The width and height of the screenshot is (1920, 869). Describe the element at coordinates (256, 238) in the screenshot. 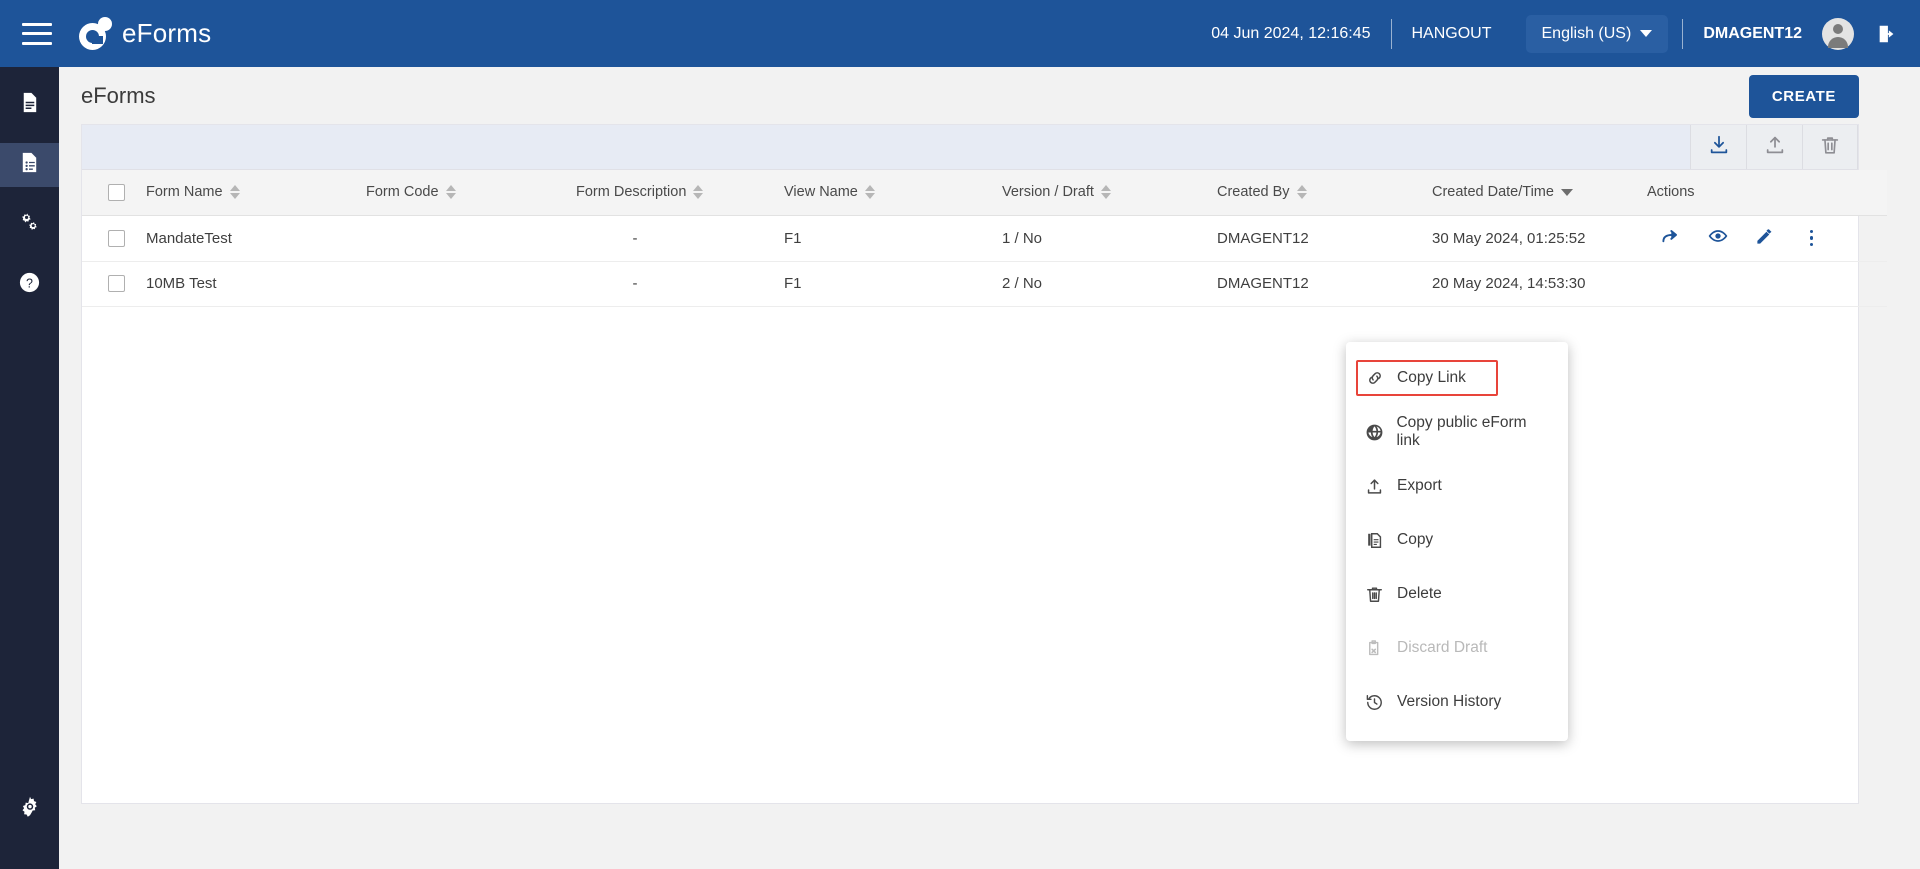

I see `cell-form-name: MandateTest` at that location.